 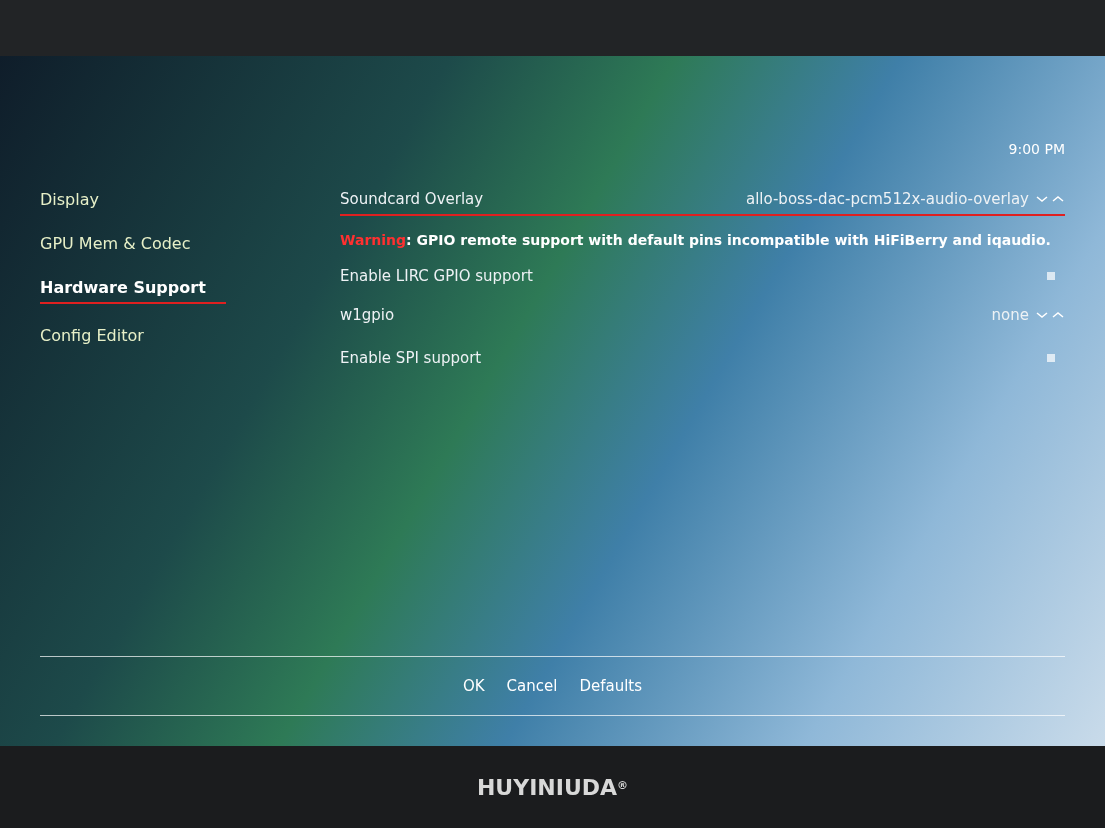 I want to click on warning-message: Warning: GPIO remote support with default pins incompatible with HiFiBerry and iqaudio., so click(x=696, y=240).